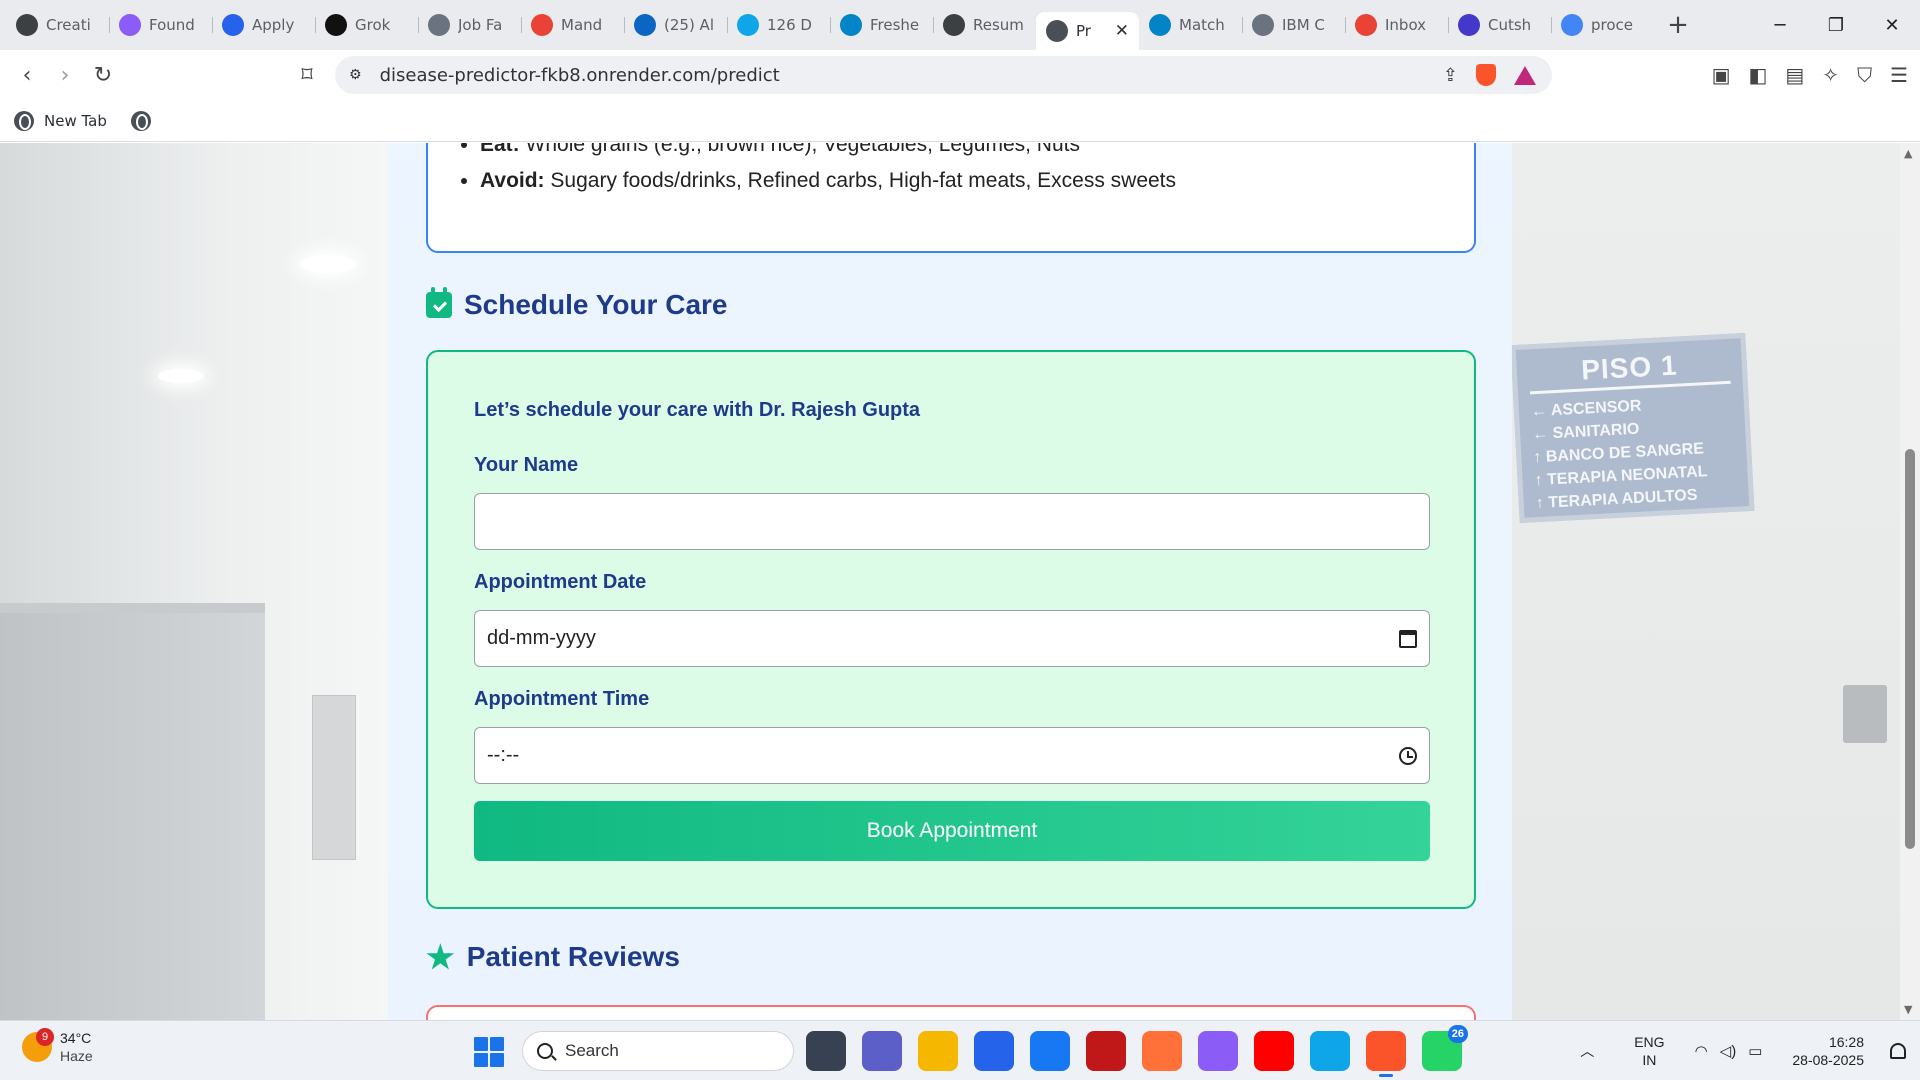  What do you see at coordinates (1587, 1051) in the screenshot?
I see `show-hidden-icons-icon: ︿` at bounding box center [1587, 1051].